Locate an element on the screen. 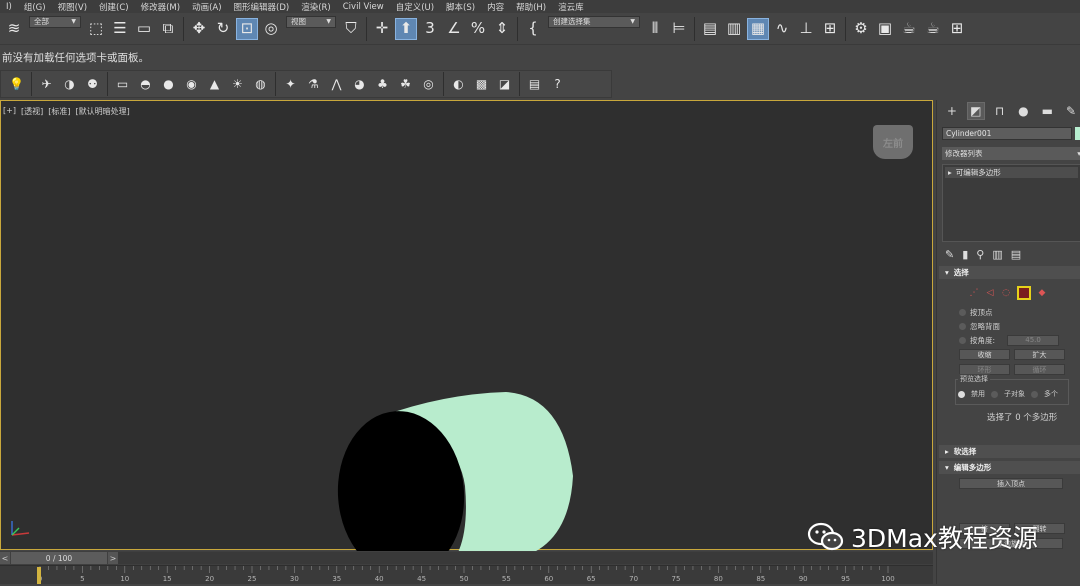 The height and width of the screenshot is (586, 1080). cylinder-object is located at coordinates (456, 441).